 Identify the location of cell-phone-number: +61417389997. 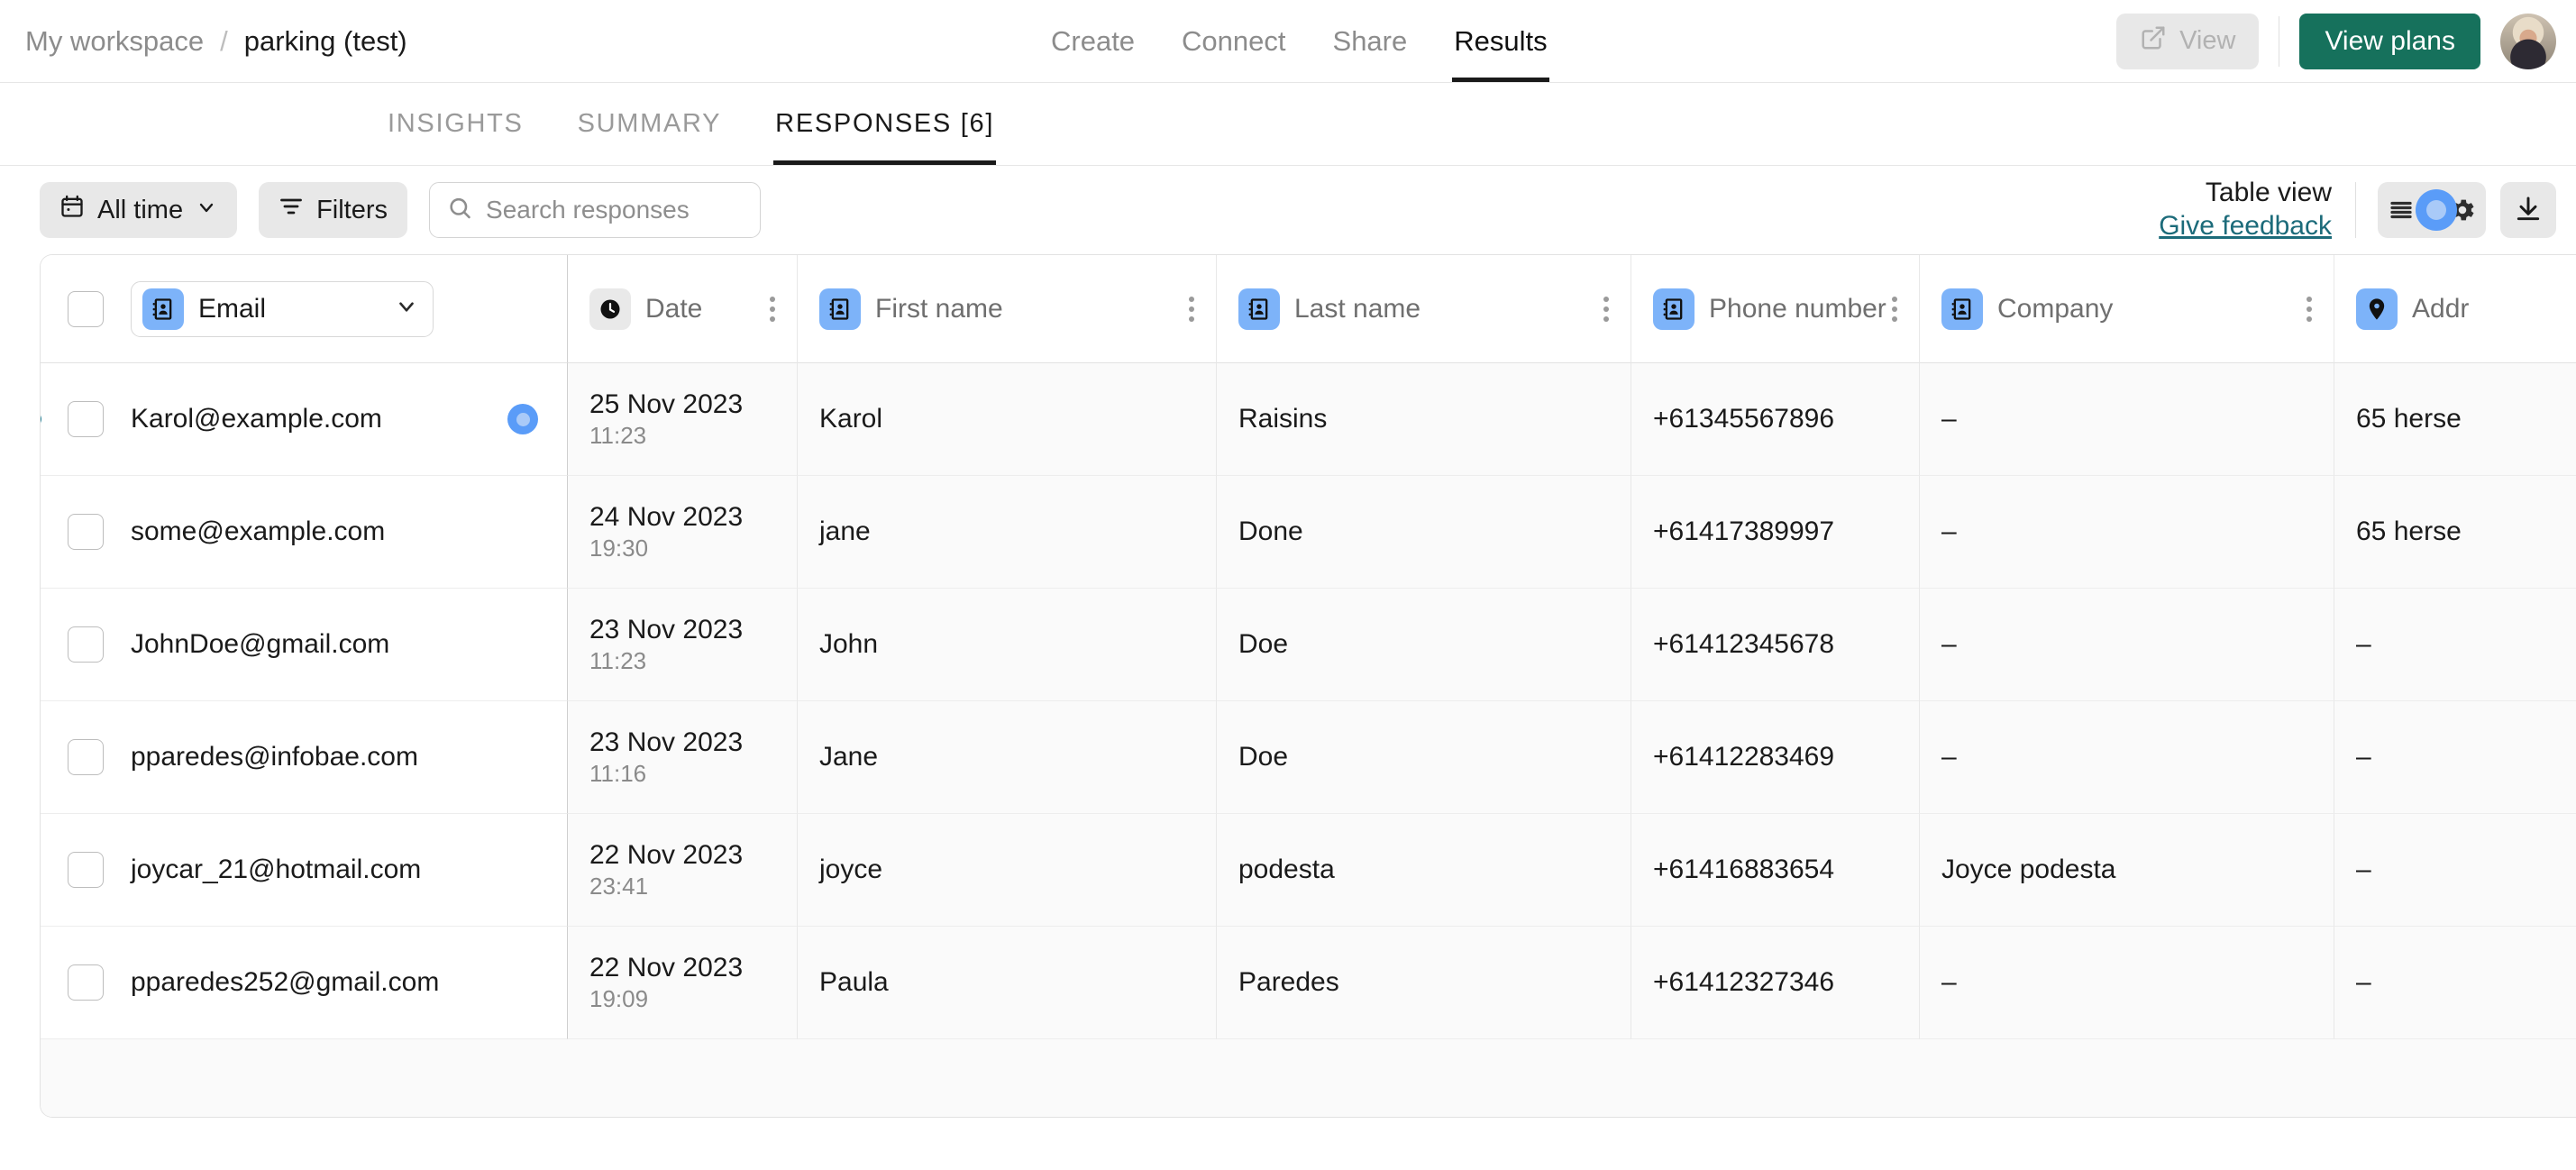
(1775, 532).